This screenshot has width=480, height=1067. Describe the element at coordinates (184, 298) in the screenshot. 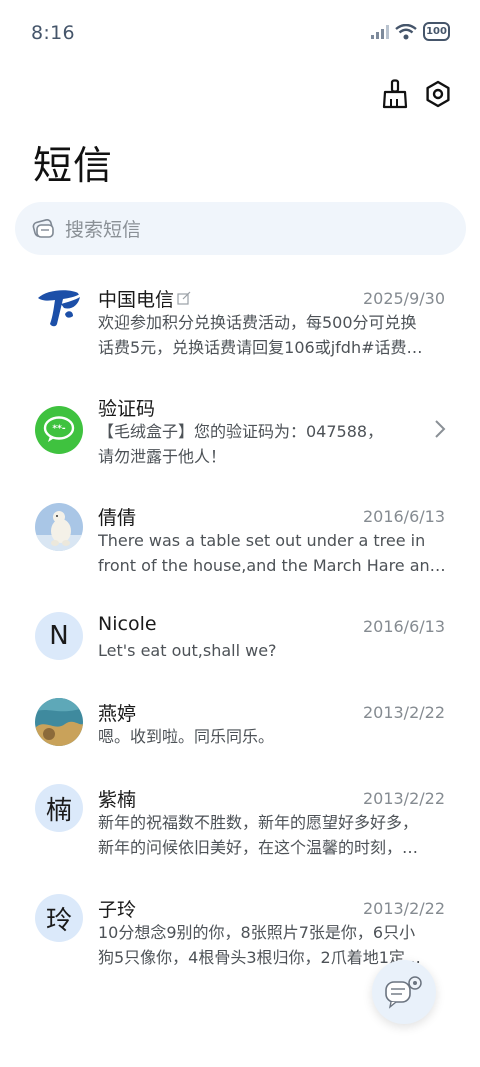

I see `edit-icon` at that location.